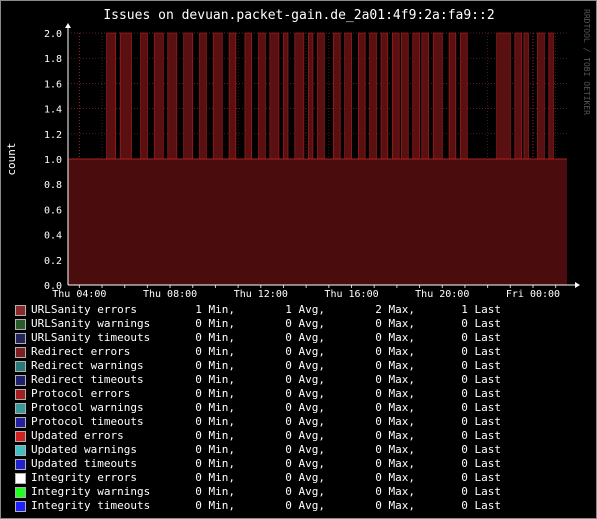 This screenshot has height=519, width=597. I want to click on y-tick-label: 0.4, so click(53, 236).